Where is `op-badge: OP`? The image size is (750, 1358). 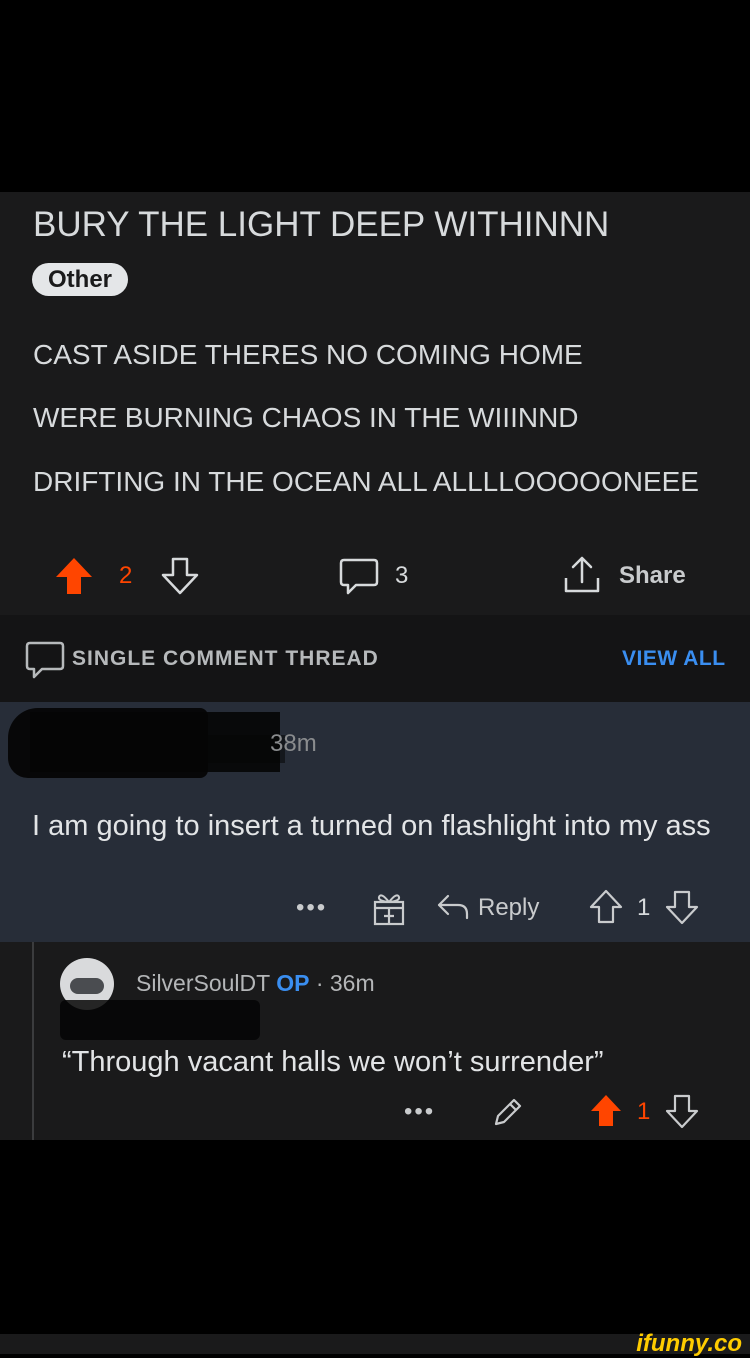 op-badge: OP is located at coordinates (293, 983).